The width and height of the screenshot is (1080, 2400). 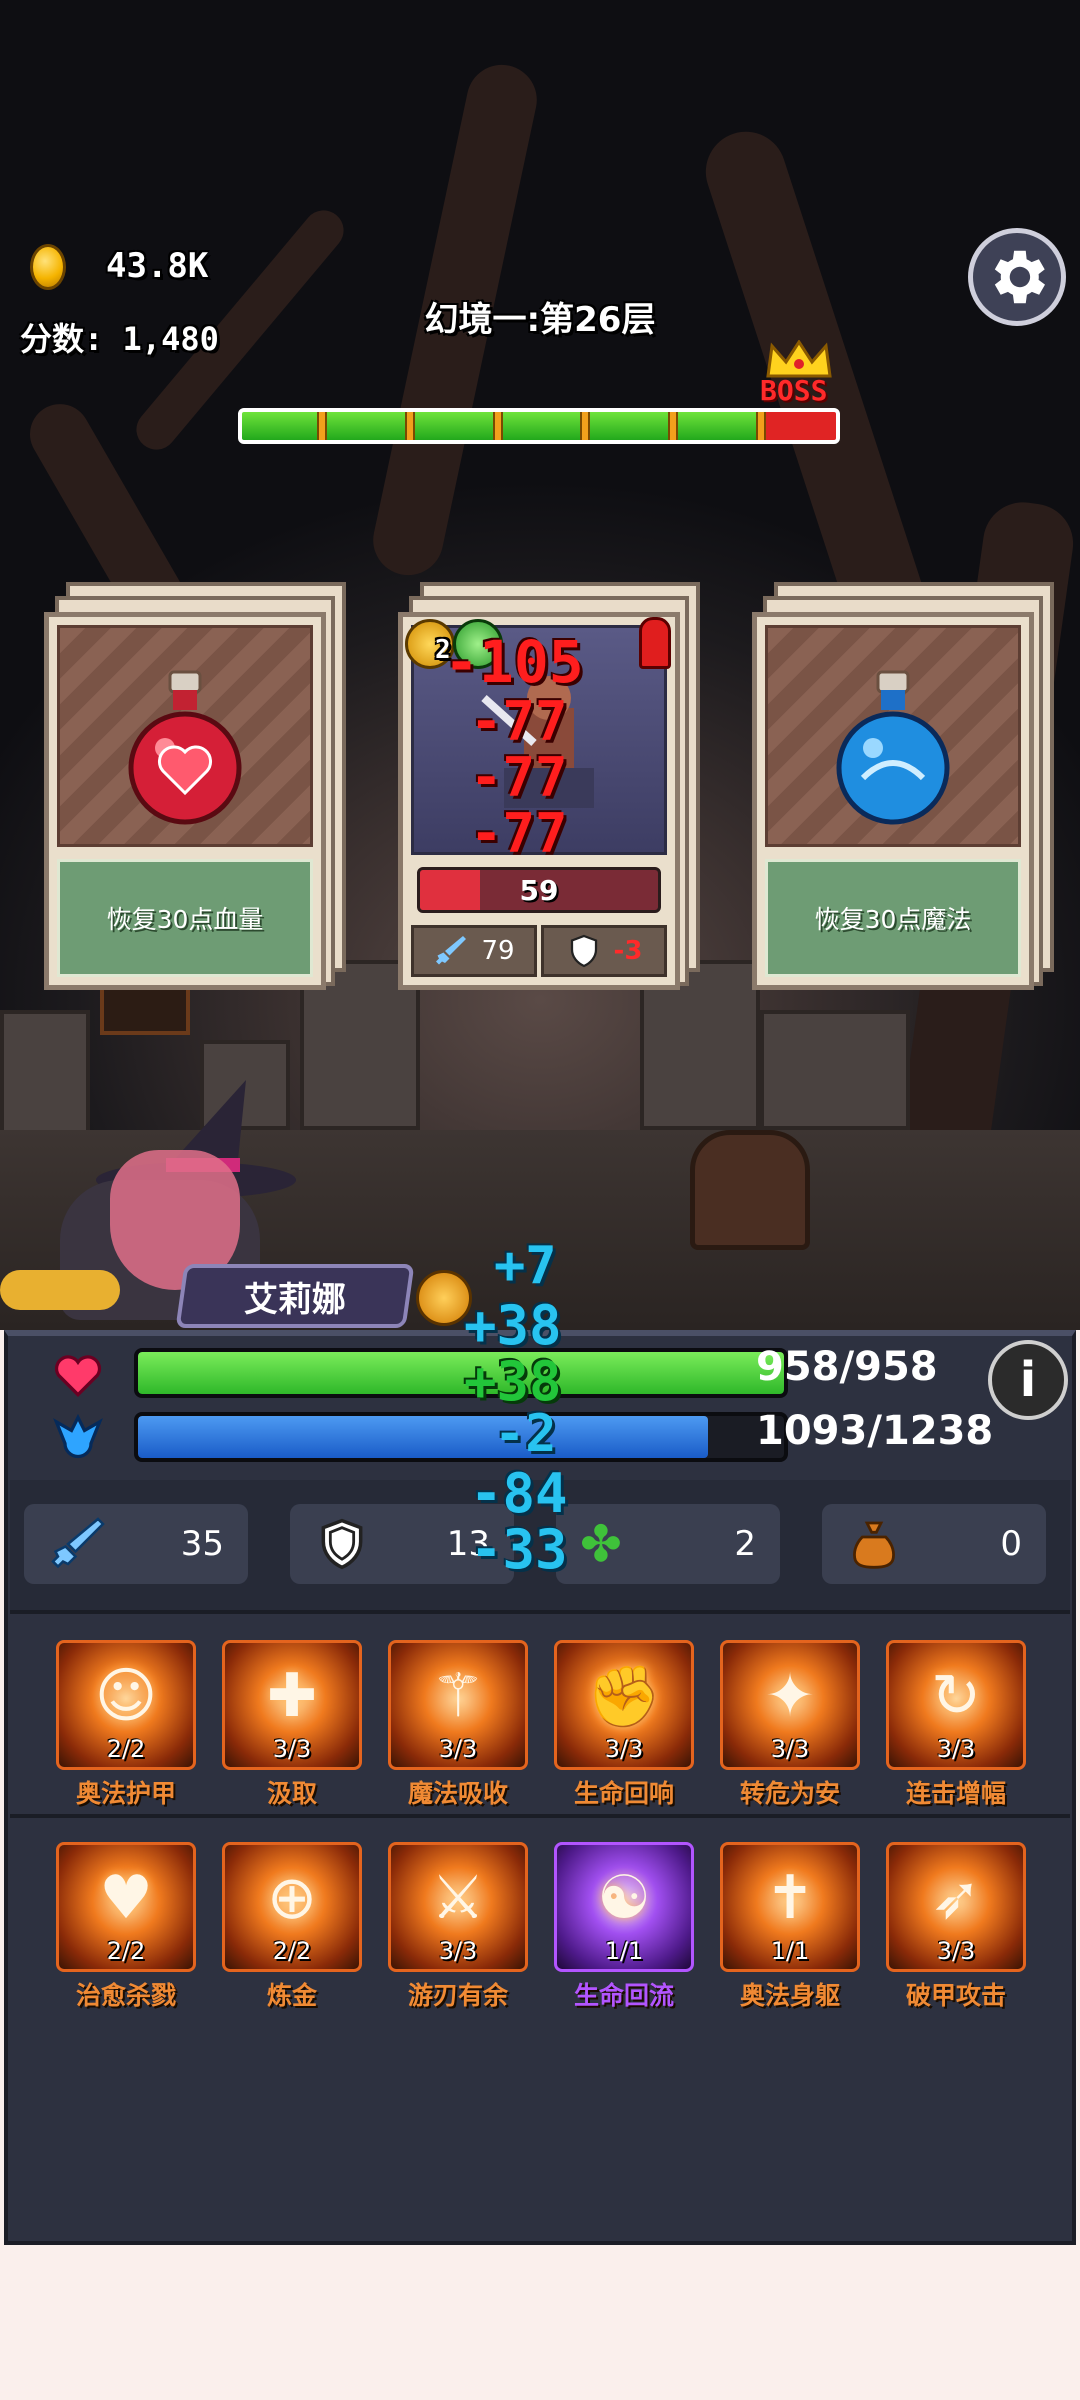 What do you see at coordinates (457, 1995) in the screenshot?
I see `skill-name: 游刃有余` at bounding box center [457, 1995].